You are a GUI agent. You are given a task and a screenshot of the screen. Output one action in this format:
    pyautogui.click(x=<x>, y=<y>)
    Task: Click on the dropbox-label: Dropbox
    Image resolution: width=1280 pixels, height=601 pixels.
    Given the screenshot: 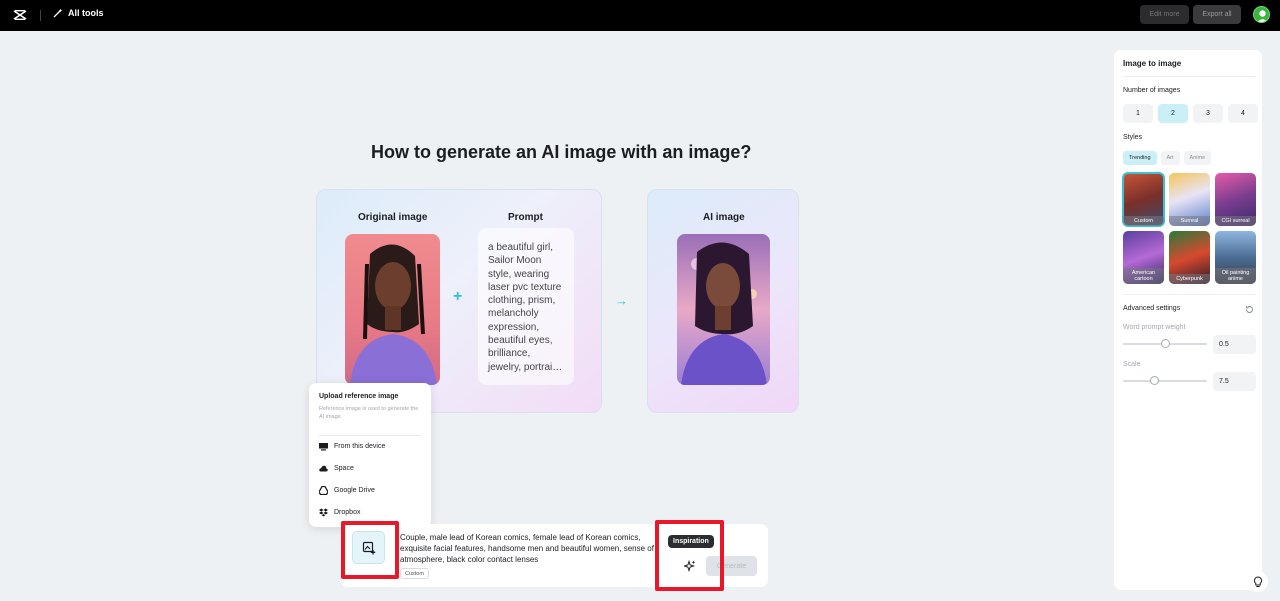 What is the action you would take?
    pyautogui.click(x=347, y=512)
    